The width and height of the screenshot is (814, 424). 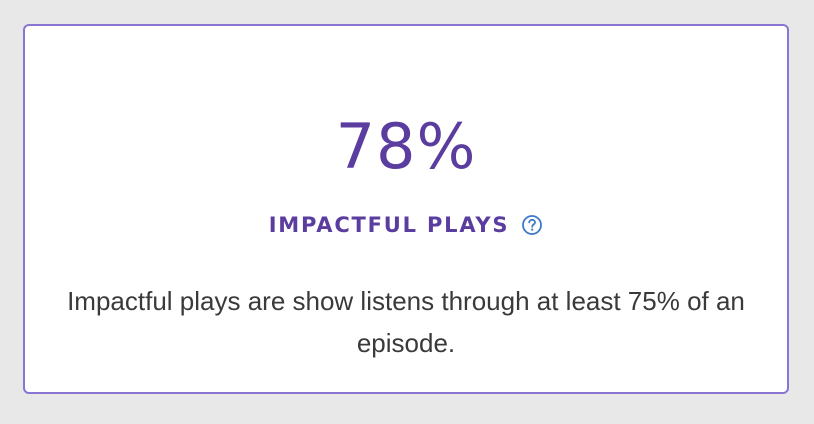 What do you see at coordinates (406, 146) in the screenshot?
I see `metric-value: 78%` at bounding box center [406, 146].